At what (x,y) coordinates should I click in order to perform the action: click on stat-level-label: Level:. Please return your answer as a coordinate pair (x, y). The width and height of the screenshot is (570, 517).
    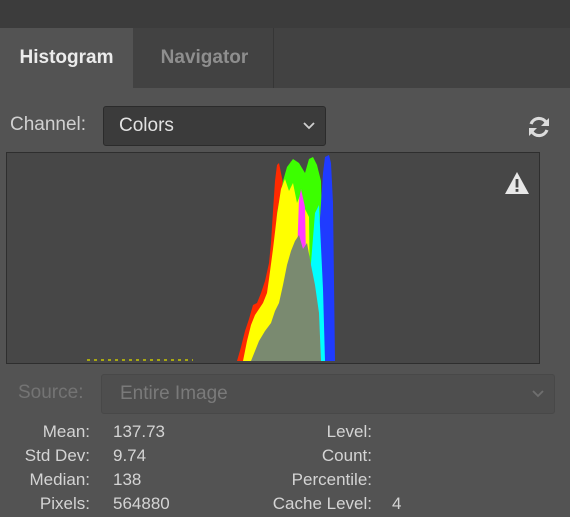
    Looking at the image, I should click on (349, 431).